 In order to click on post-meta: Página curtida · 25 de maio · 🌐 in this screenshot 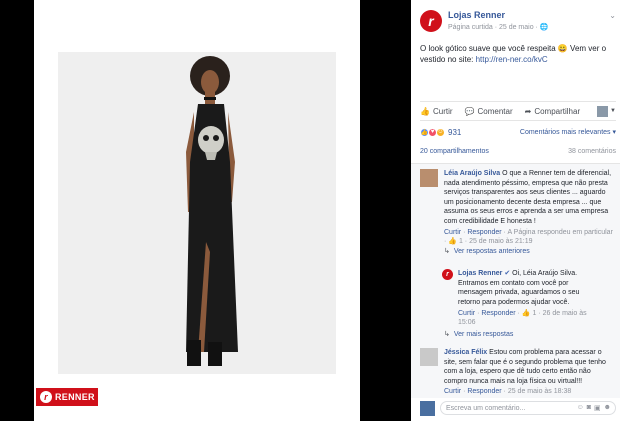, I will do `click(498, 27)`.